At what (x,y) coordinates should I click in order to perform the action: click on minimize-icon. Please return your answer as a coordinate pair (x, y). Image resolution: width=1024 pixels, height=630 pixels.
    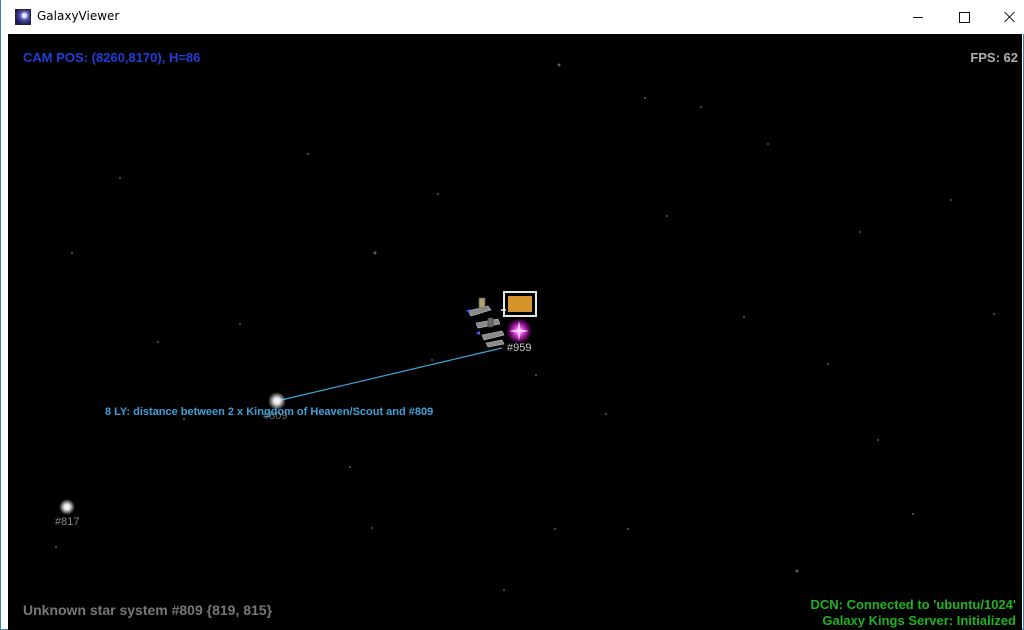
    Looking at the image, I should click on (918, 17).